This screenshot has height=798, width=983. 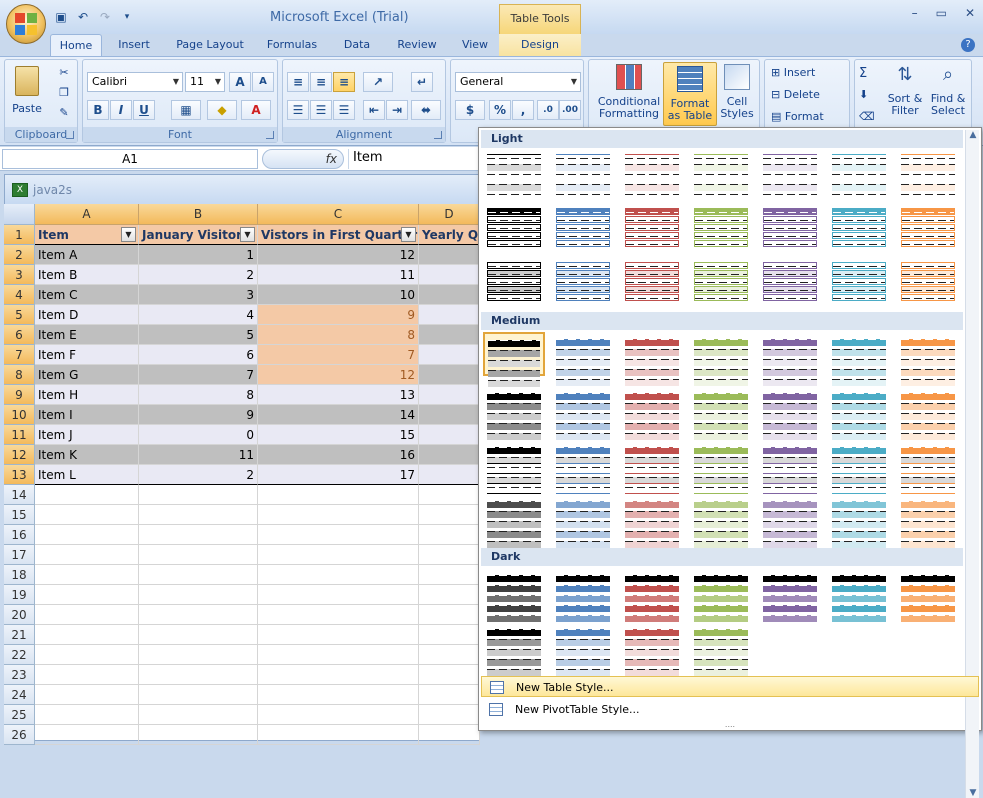 What do you see at coordinates (338, 235) in the screenshot?
I see `table-header-cell: Vistors in First Quarter ▼` at bounding box center [338, 235].